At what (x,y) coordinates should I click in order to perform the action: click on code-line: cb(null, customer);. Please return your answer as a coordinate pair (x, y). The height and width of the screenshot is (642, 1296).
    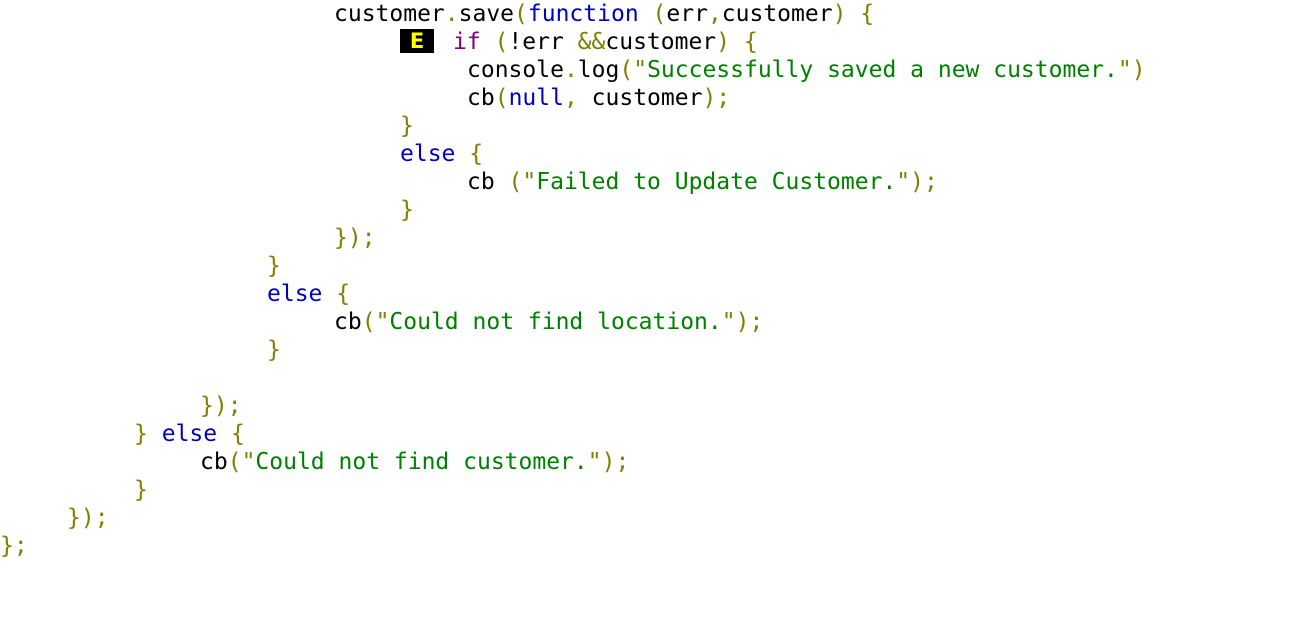
    Looking at the image, I should click on (648, 98).